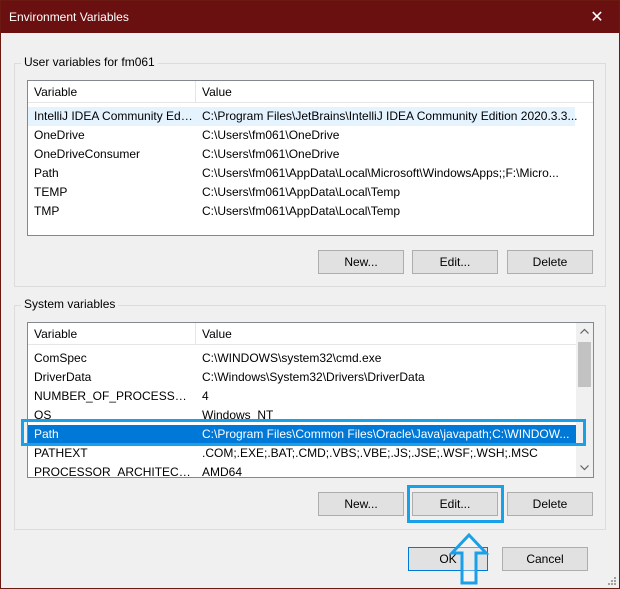 The height and width of the screenshot is (589, 620). I want to click on list-item: OneDrive C:\Users\fm061\OneDrive, so click(301, 135).